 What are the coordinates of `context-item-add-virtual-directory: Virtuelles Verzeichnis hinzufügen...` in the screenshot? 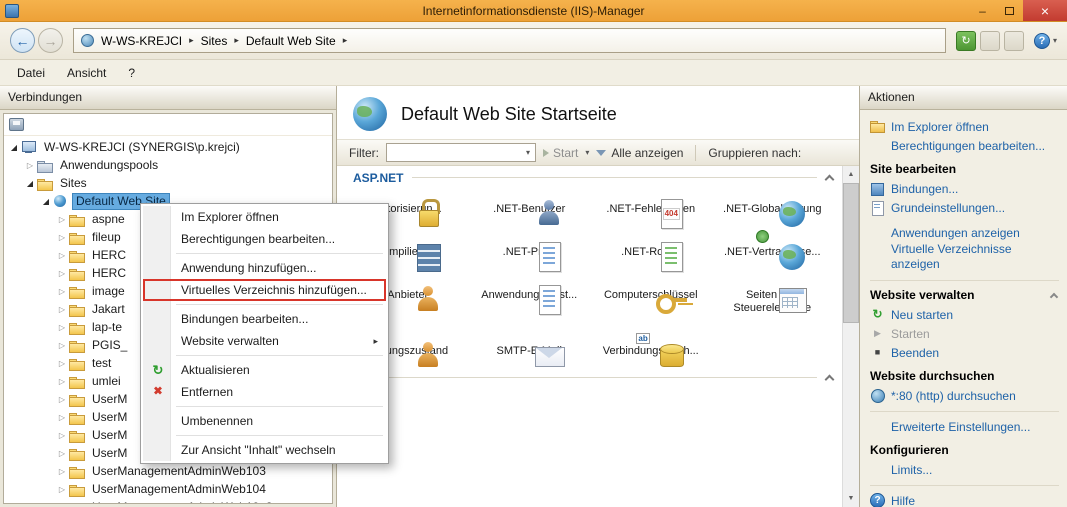 It's located at (264, 290).